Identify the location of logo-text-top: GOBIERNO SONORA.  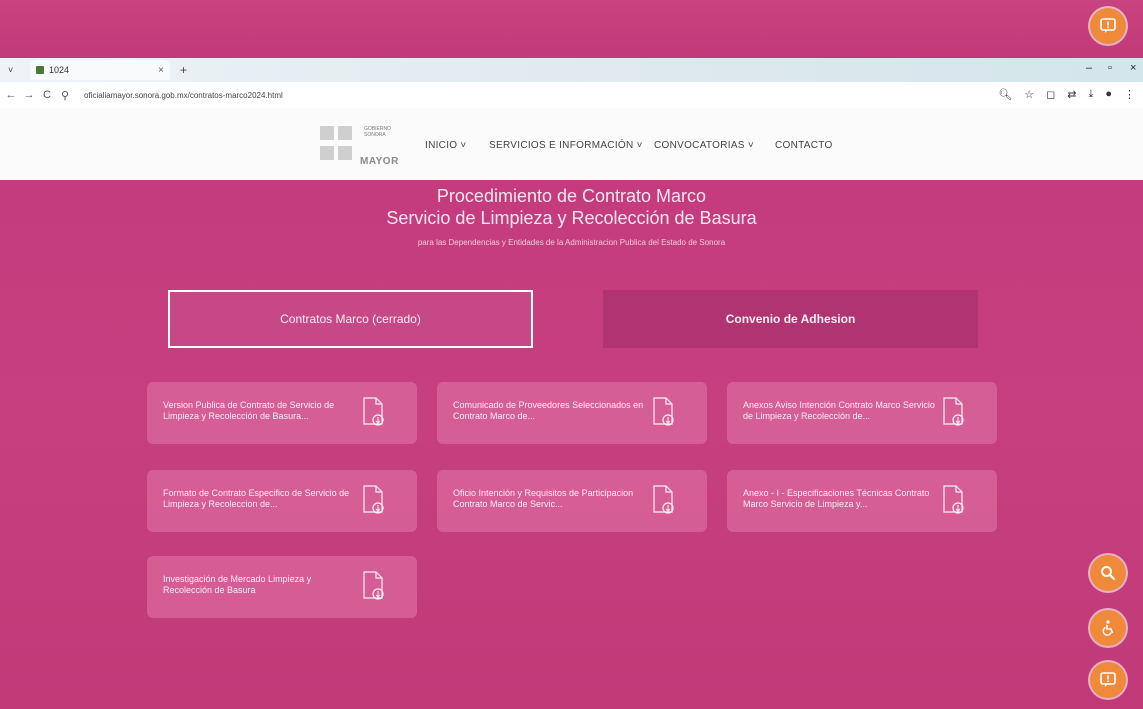
(377, 132).